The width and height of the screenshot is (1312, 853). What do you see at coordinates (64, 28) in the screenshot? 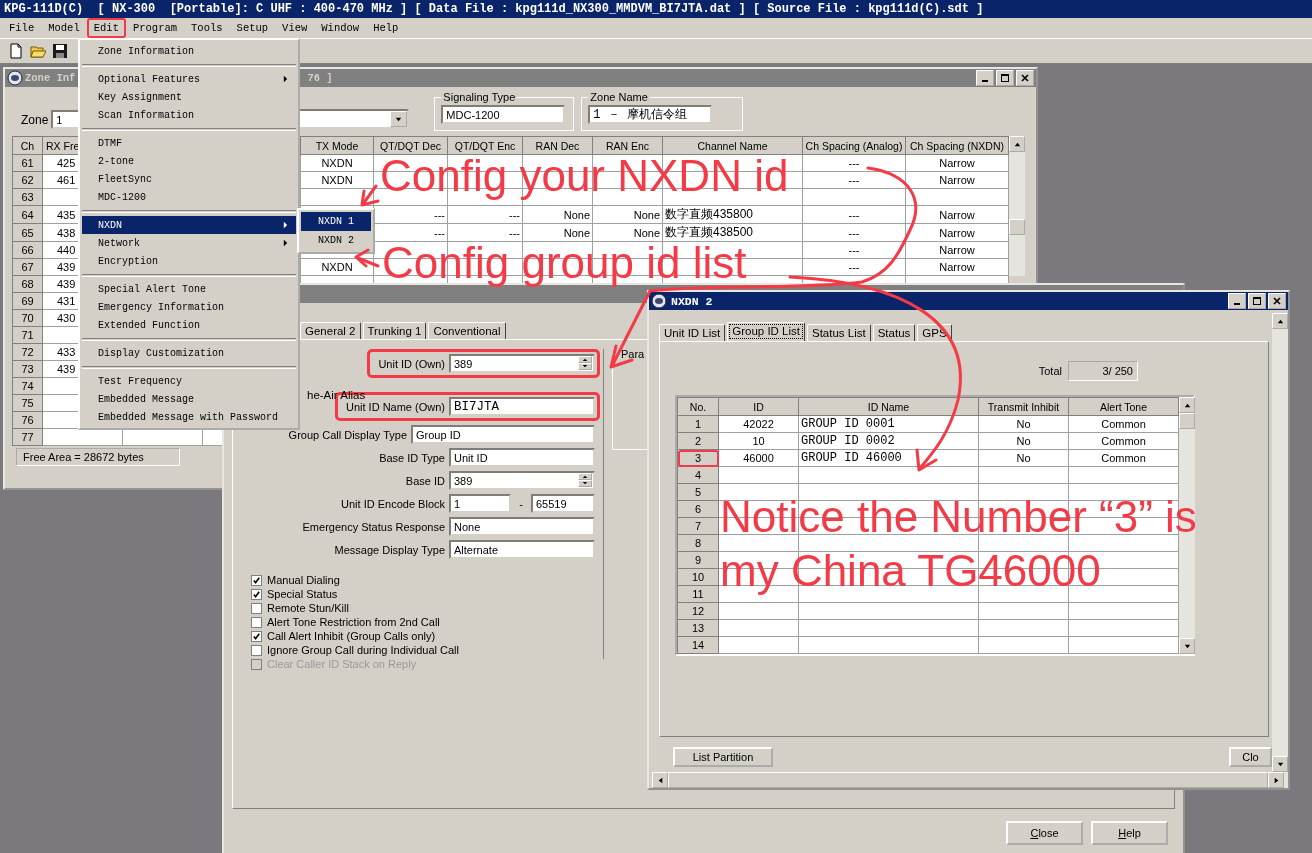
I see `menu-item: Model` at bounding box center [64, 28].